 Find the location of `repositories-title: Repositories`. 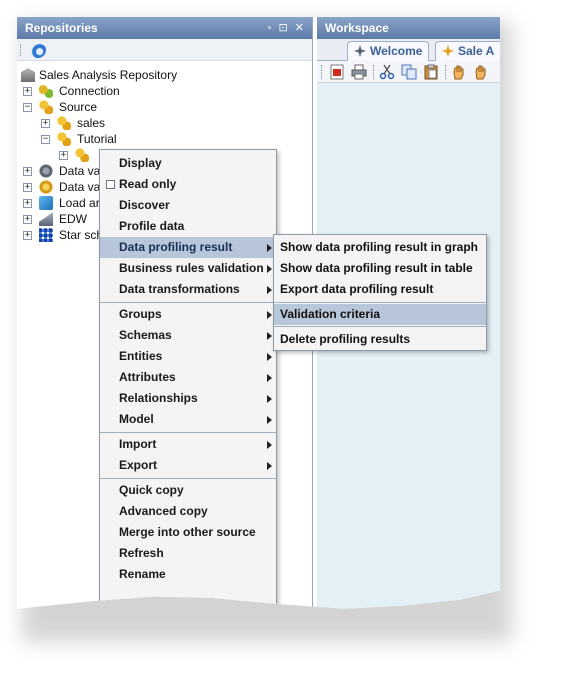

repositories-title: Repositories is located at coordinates (61, 28).